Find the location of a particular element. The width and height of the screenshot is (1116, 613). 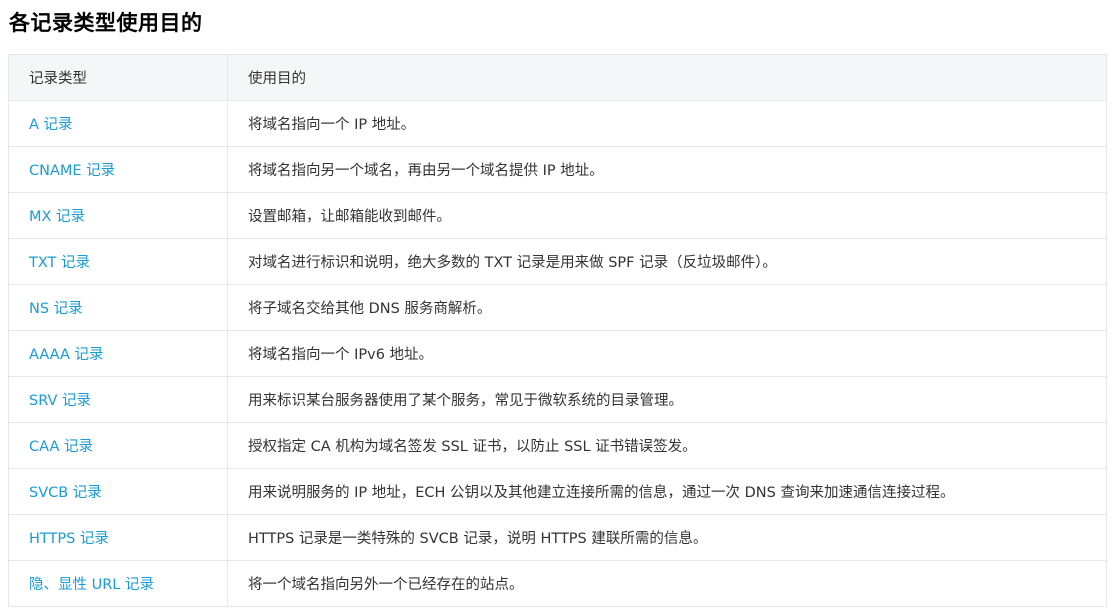

table-row: NS 记录 将子域名交给其他 DNS 服务商解析。 is located at coordinates (557, 307).